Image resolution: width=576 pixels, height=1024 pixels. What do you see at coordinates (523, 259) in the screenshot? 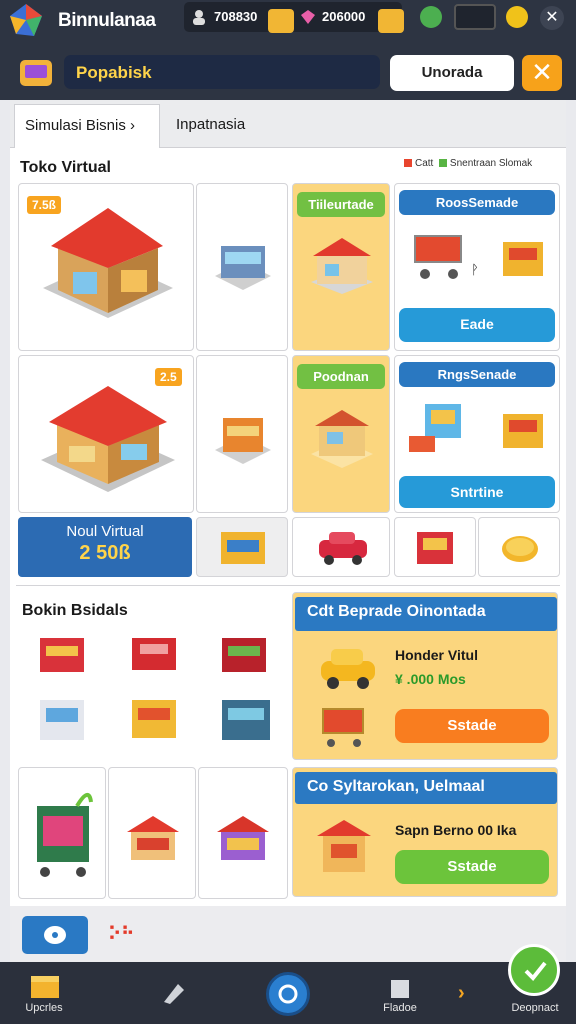
I see `crate-icon` at bounding box center [523, 259].